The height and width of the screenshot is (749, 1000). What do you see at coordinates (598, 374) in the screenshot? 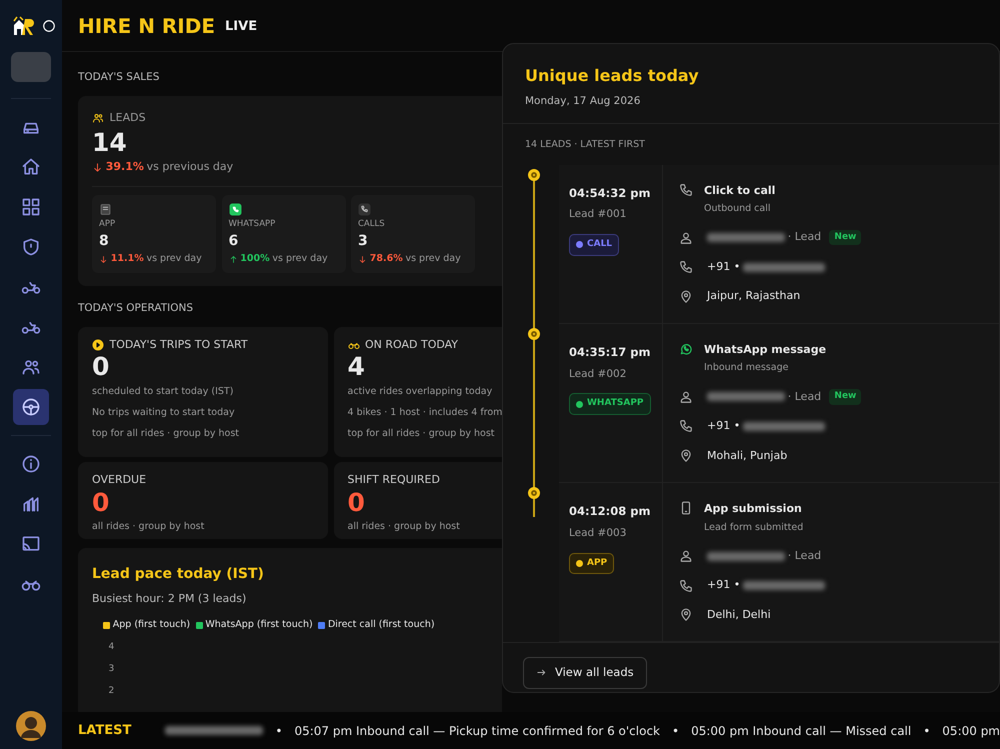
I see `lead-number: Lead #002` at bounding box center [598, 374].